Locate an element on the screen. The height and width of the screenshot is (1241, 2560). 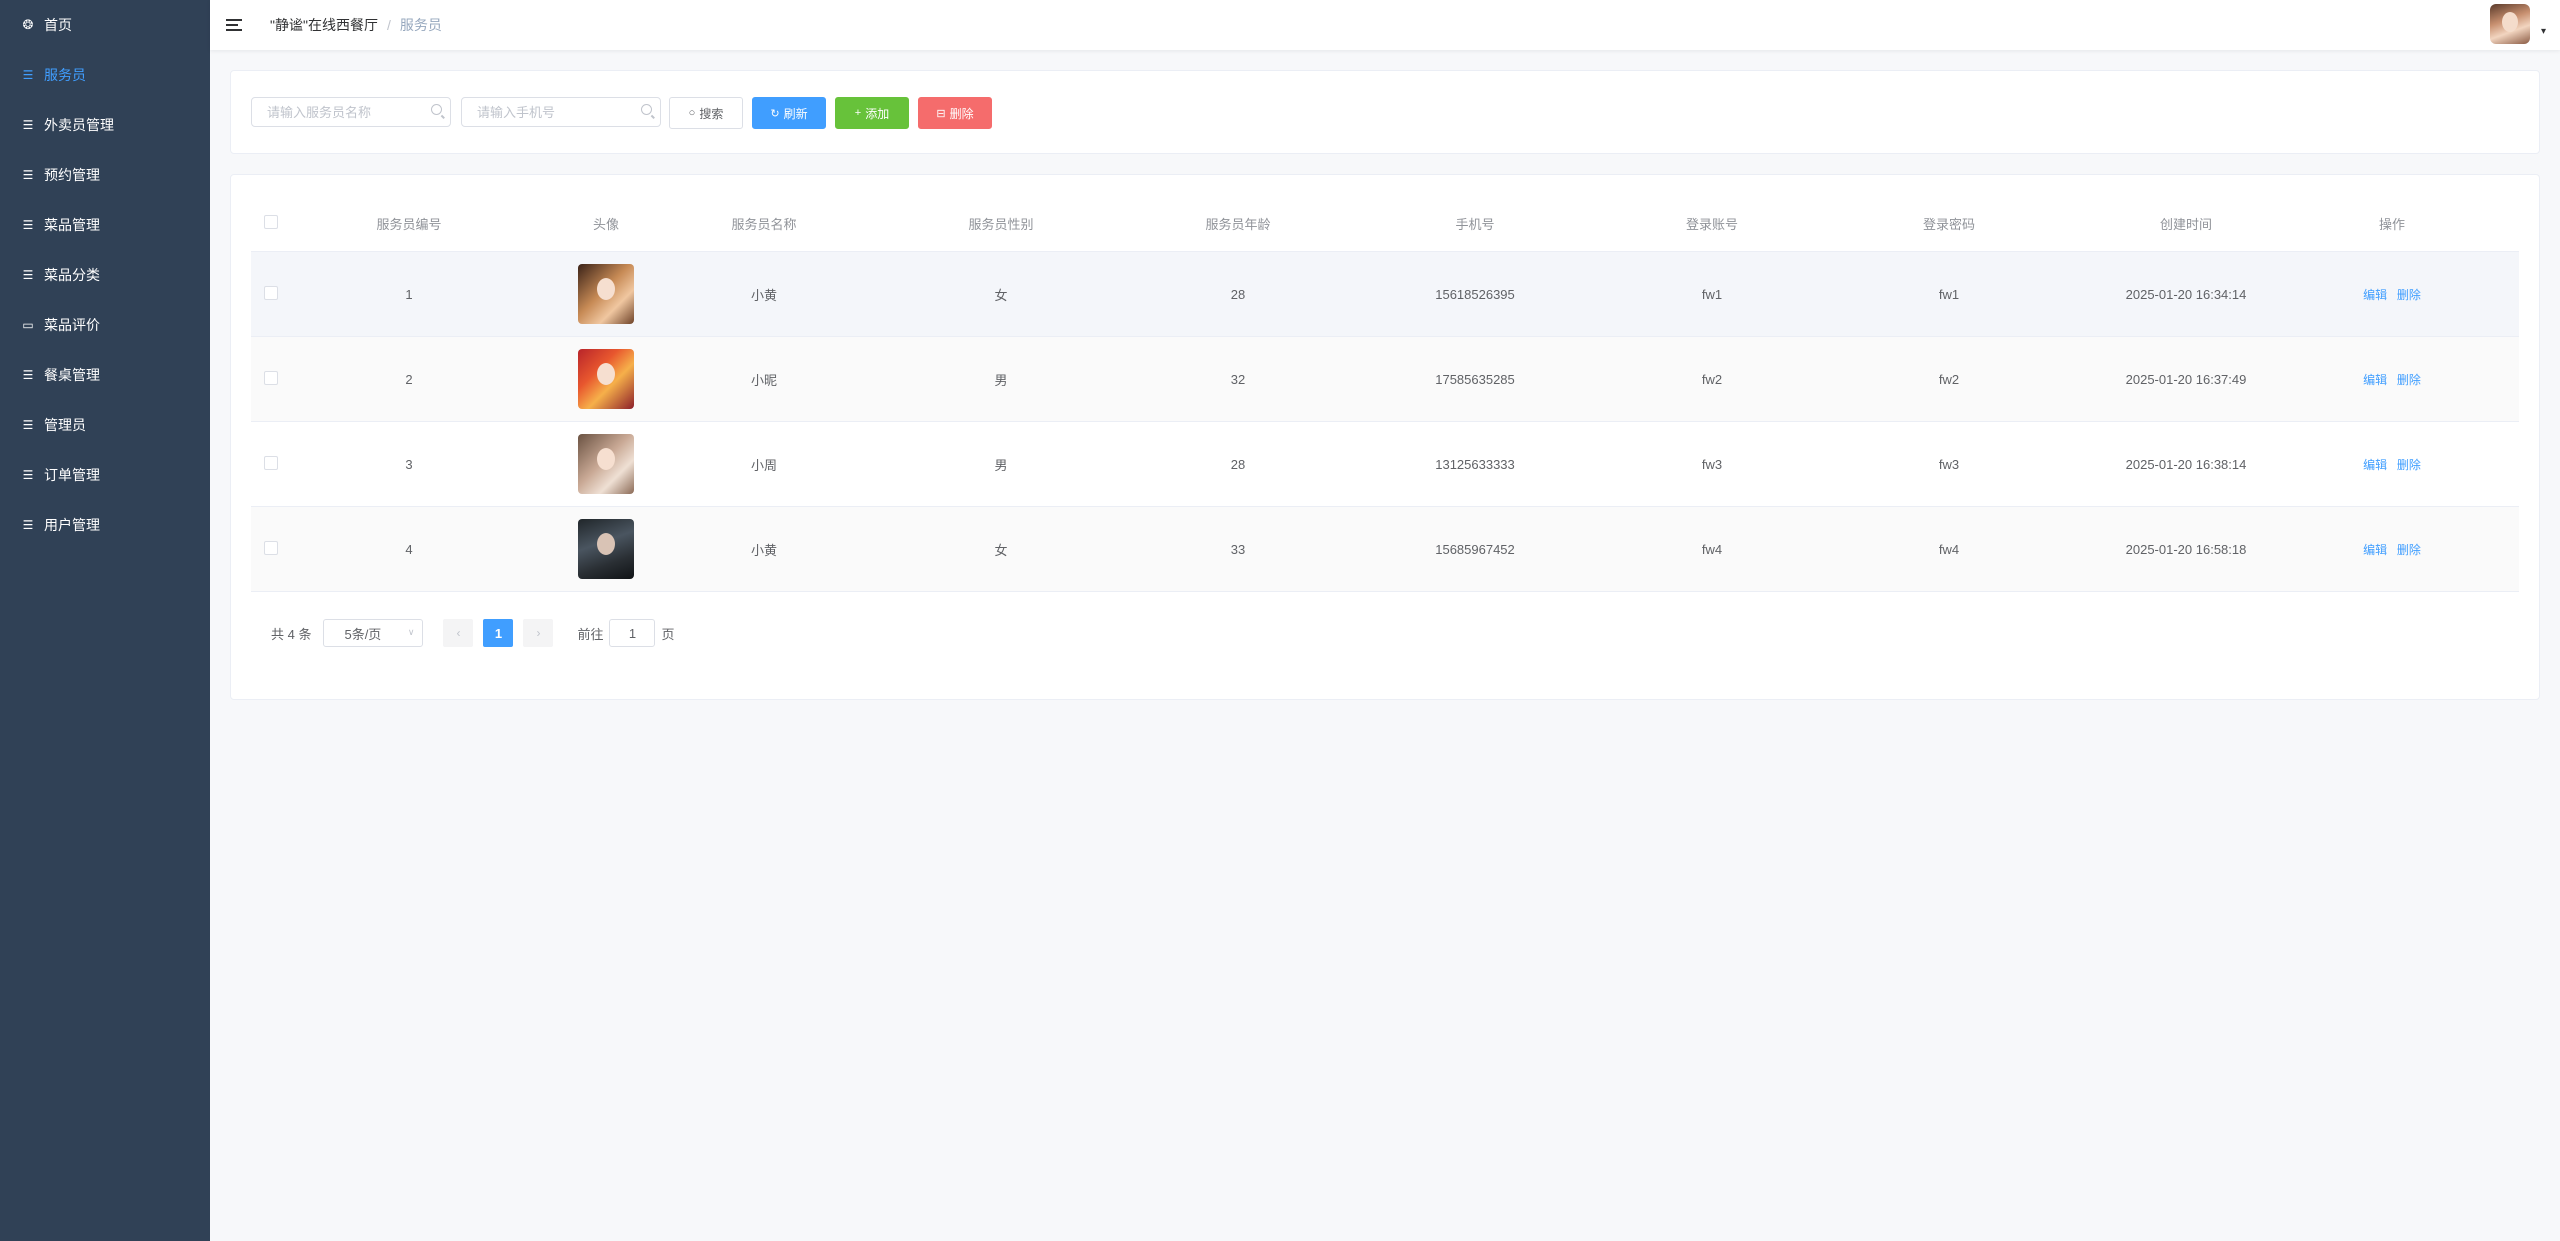
prev-page-button: ‹ is located at coordinates (458, 633).